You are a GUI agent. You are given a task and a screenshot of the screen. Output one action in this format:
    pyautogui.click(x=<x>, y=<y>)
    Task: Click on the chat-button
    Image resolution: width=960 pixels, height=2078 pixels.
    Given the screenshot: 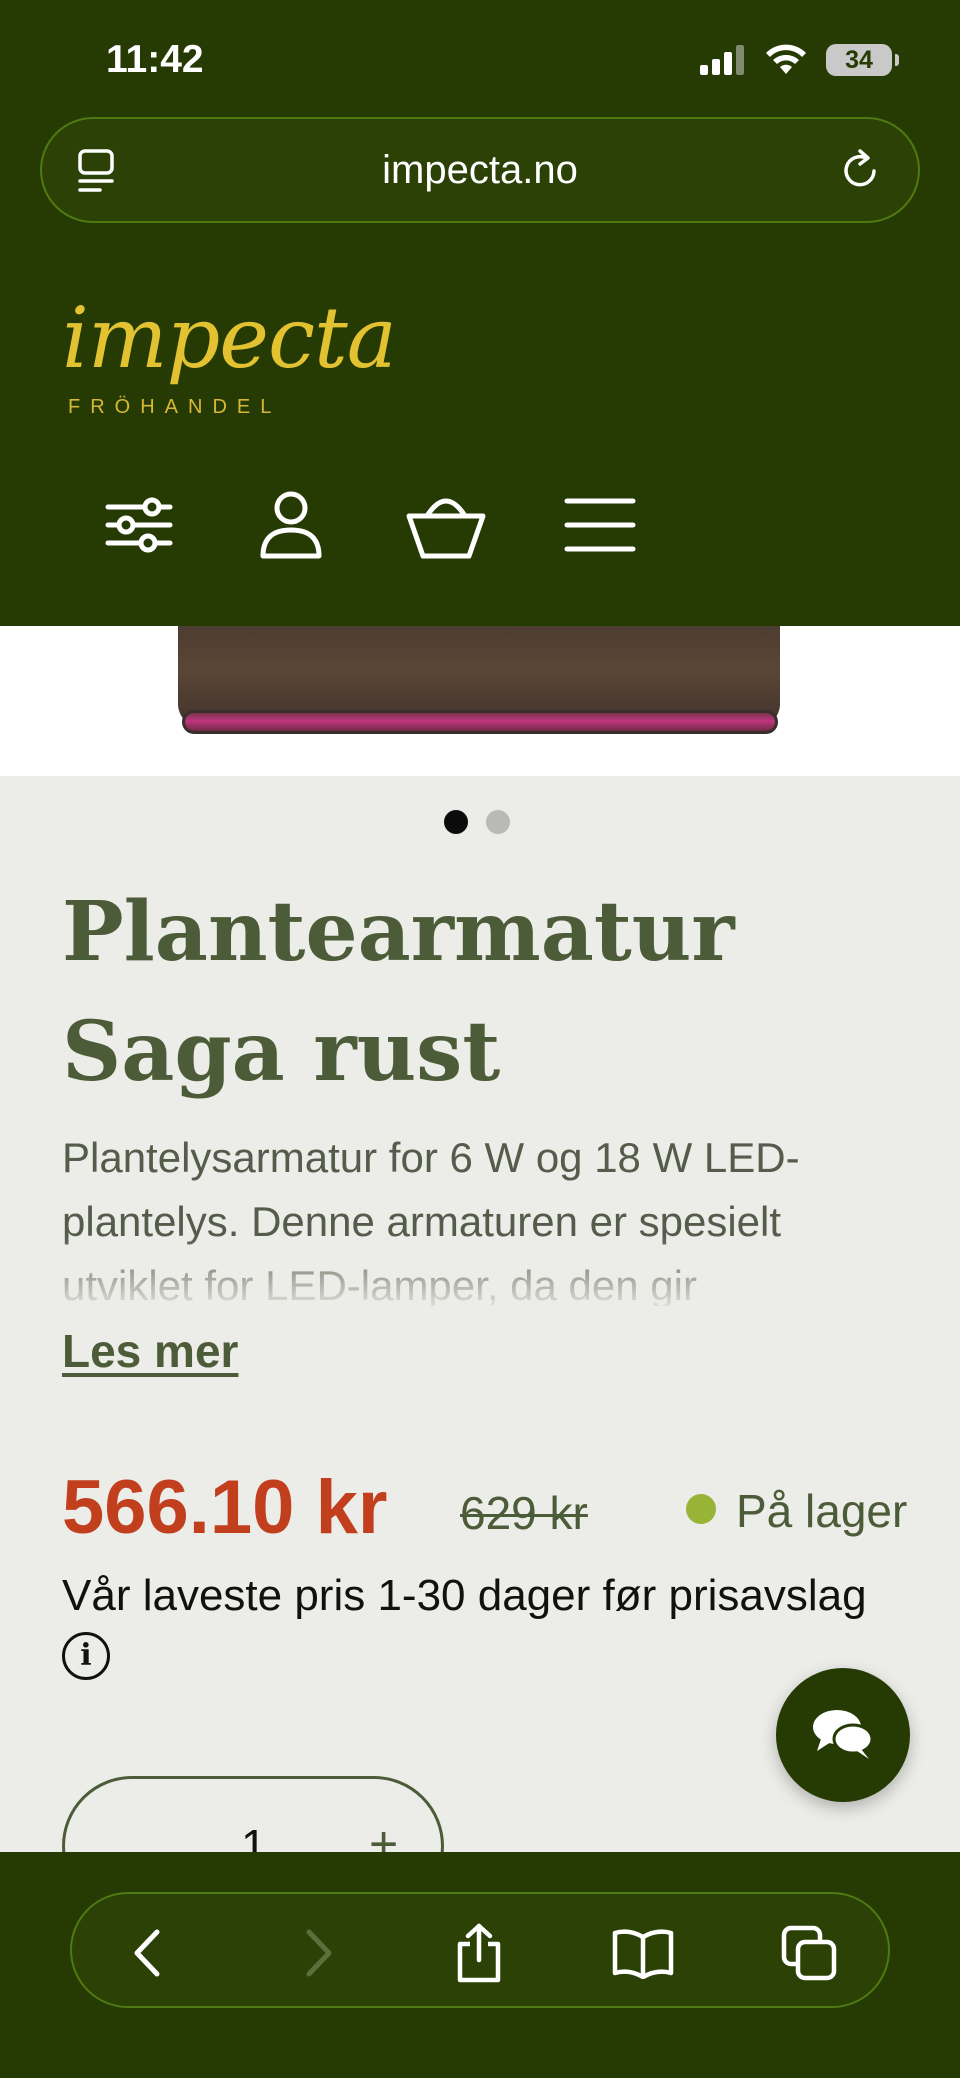 What is the action you would take?
    pyautogui.click(x=843, y=1735)
    